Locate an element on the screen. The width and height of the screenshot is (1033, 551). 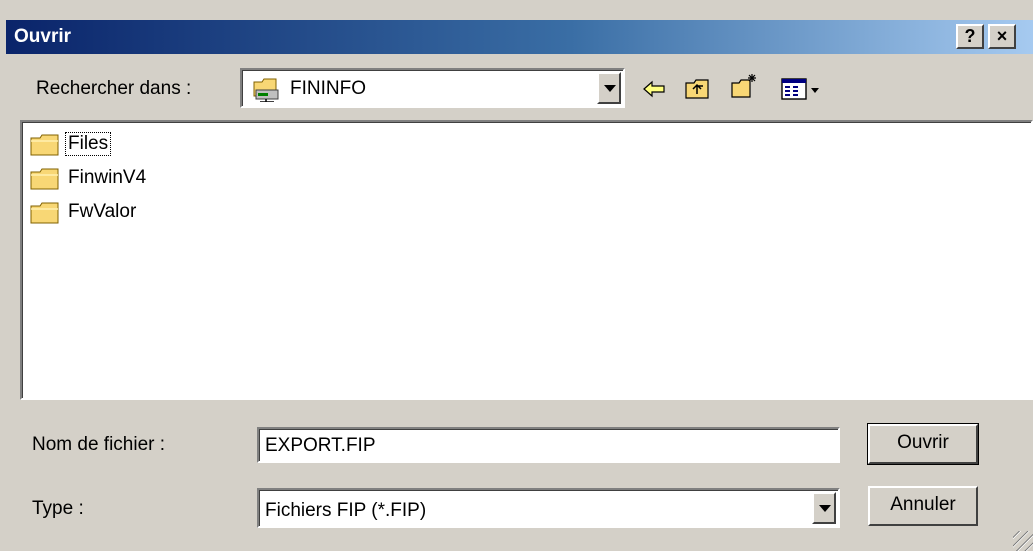
lookin-value: FININFO is located at coordinates (328, 88).